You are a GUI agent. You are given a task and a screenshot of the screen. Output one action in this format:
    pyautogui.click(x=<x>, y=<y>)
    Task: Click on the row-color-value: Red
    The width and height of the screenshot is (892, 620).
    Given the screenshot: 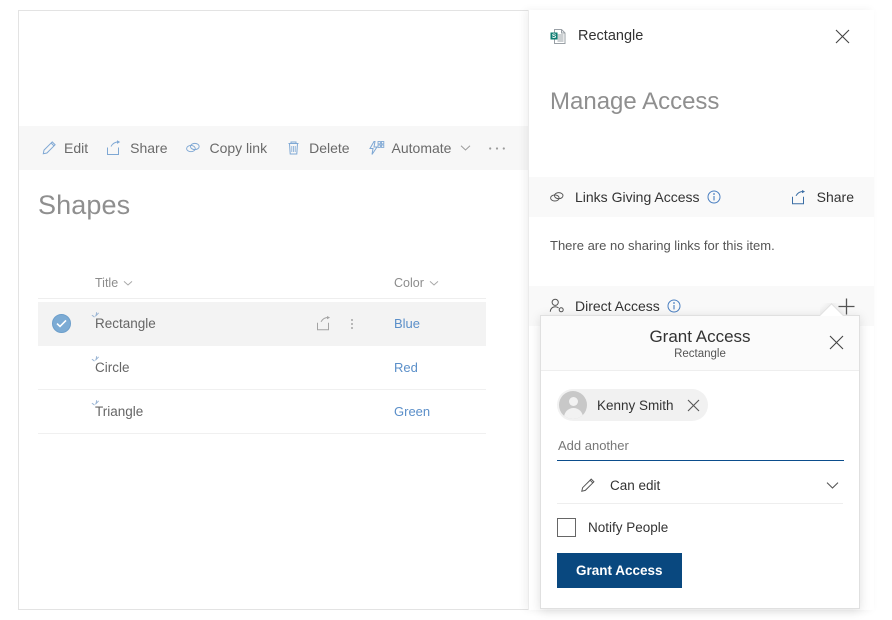 What is the action you would take?
    pyautogui.click(x=406, y=367)
    